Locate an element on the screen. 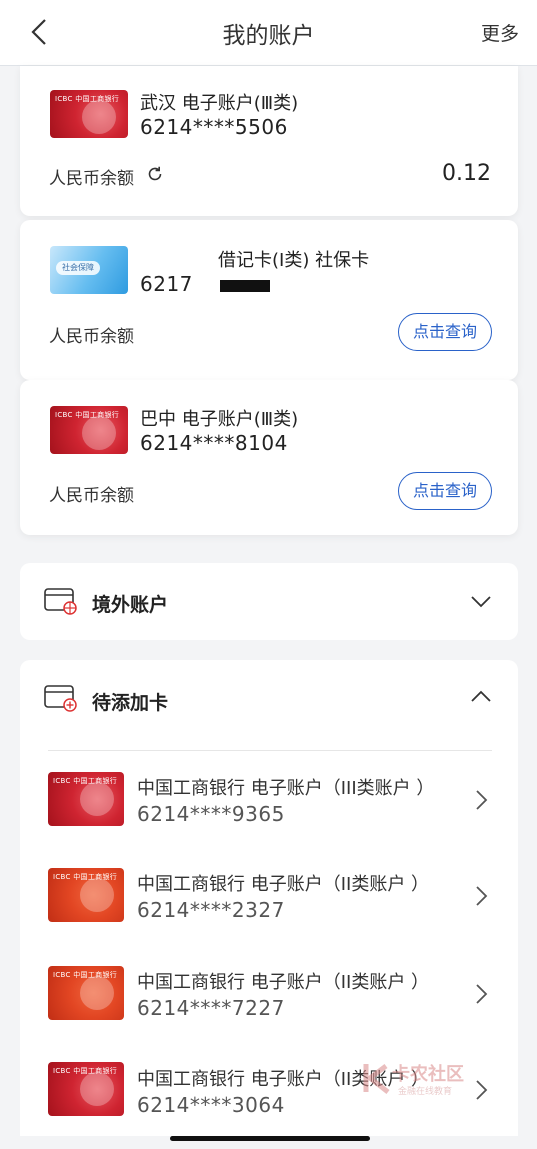 This screenshot has width=537, height=1149. bank-card-image: 社会保障 is located at coordinates (89, 270).